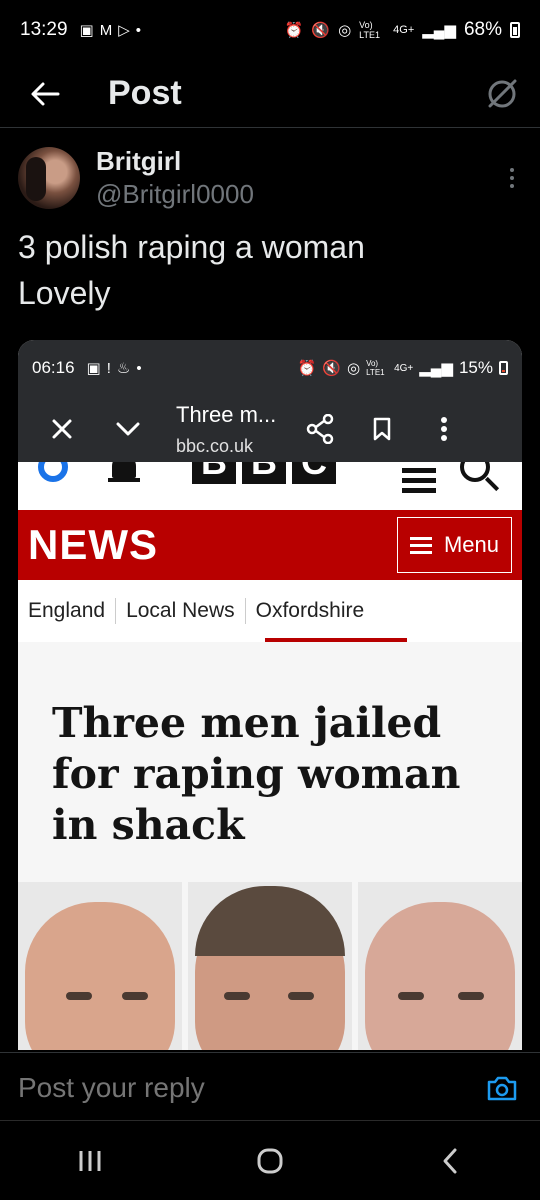  Describe the element at coordinates (436, 368) in the screenshot. I see `embed-signal-icon: ▂▄▆` at that location.